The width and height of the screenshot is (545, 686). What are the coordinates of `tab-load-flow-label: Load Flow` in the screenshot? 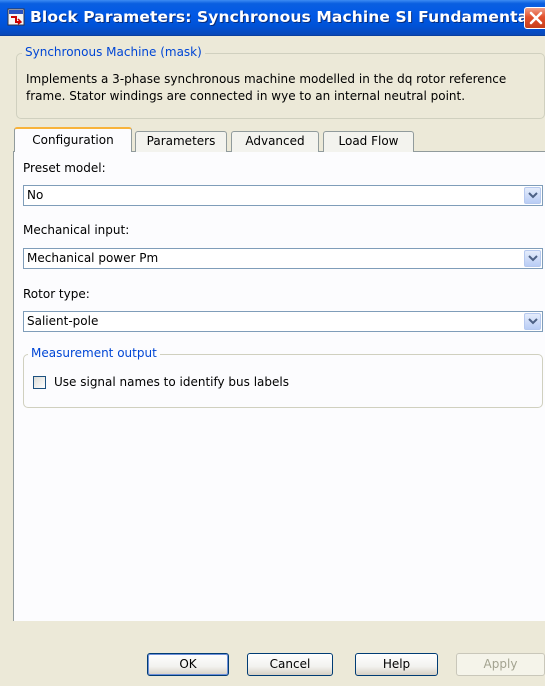 It's located at (368, 141).